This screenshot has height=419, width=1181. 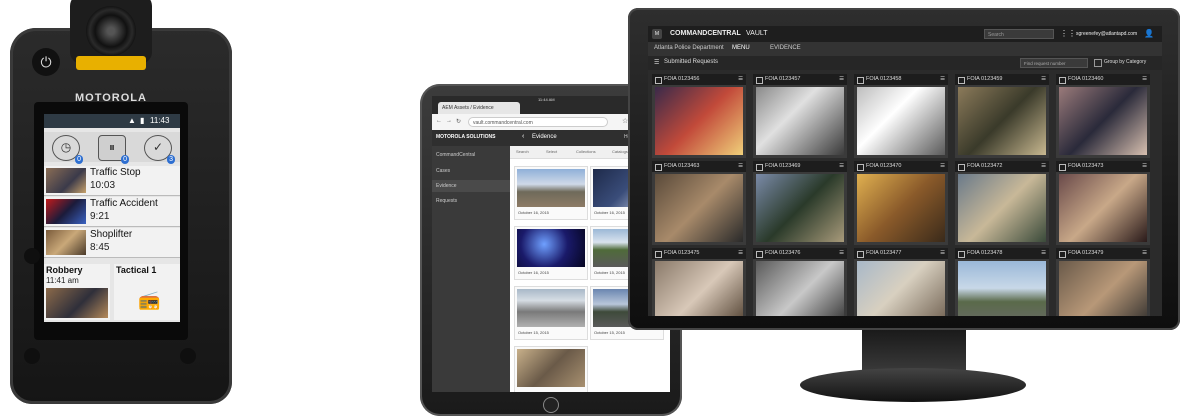 I want to click on request-card: FOIA 0123470 ☰, so click(x=901, y=203).